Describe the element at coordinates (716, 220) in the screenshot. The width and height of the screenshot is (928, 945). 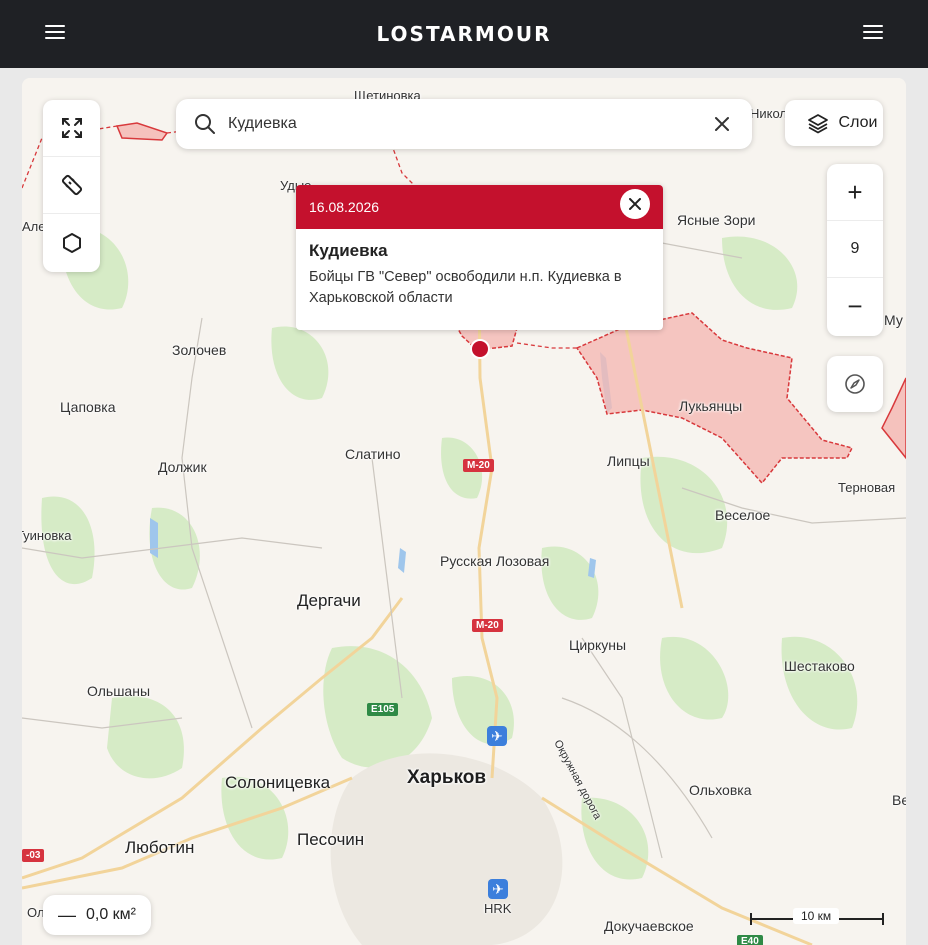
I see `place-label: Ясные Зори` at that location.